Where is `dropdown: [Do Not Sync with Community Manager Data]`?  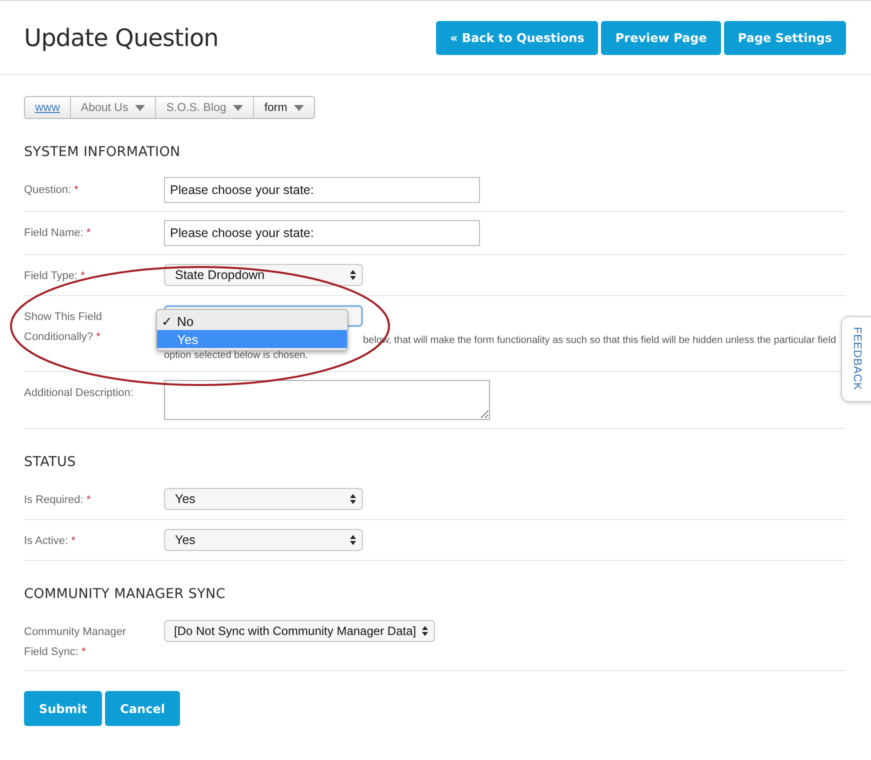 dropdown: [Do Not Sync with Community Manager Data] is located at coordinates (300, 631).